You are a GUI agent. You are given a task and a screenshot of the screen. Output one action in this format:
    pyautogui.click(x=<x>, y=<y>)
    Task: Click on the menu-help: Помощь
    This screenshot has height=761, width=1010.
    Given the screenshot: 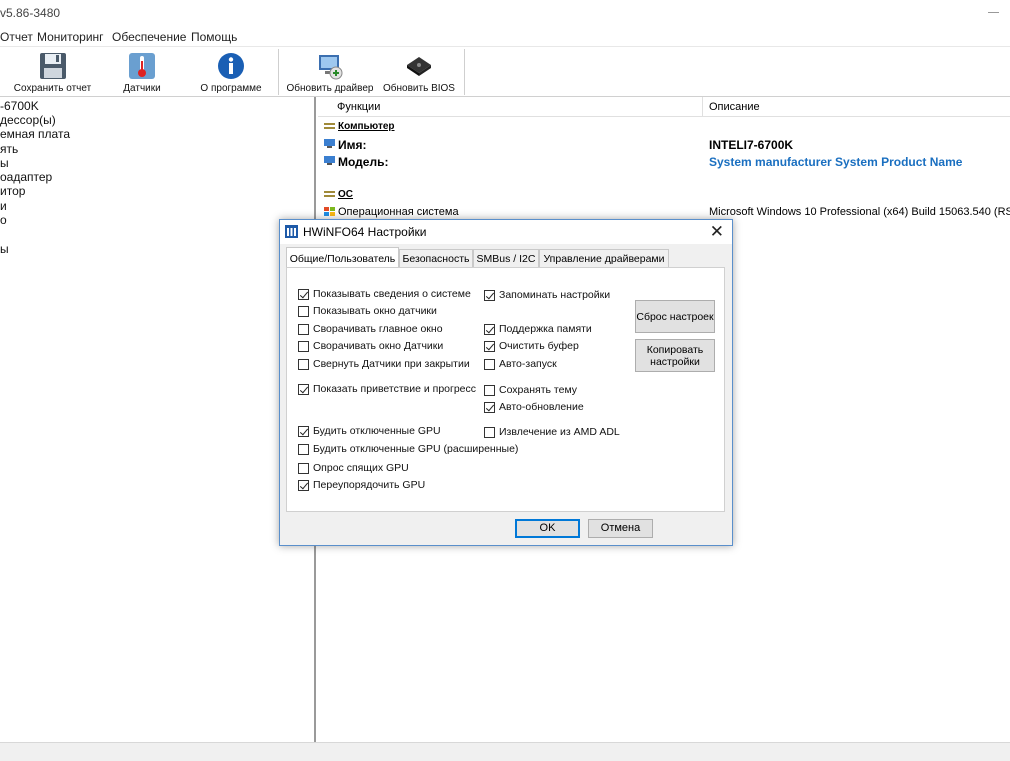 What is the action you would take?
    pyautogui.click(x=214, y=37)
    